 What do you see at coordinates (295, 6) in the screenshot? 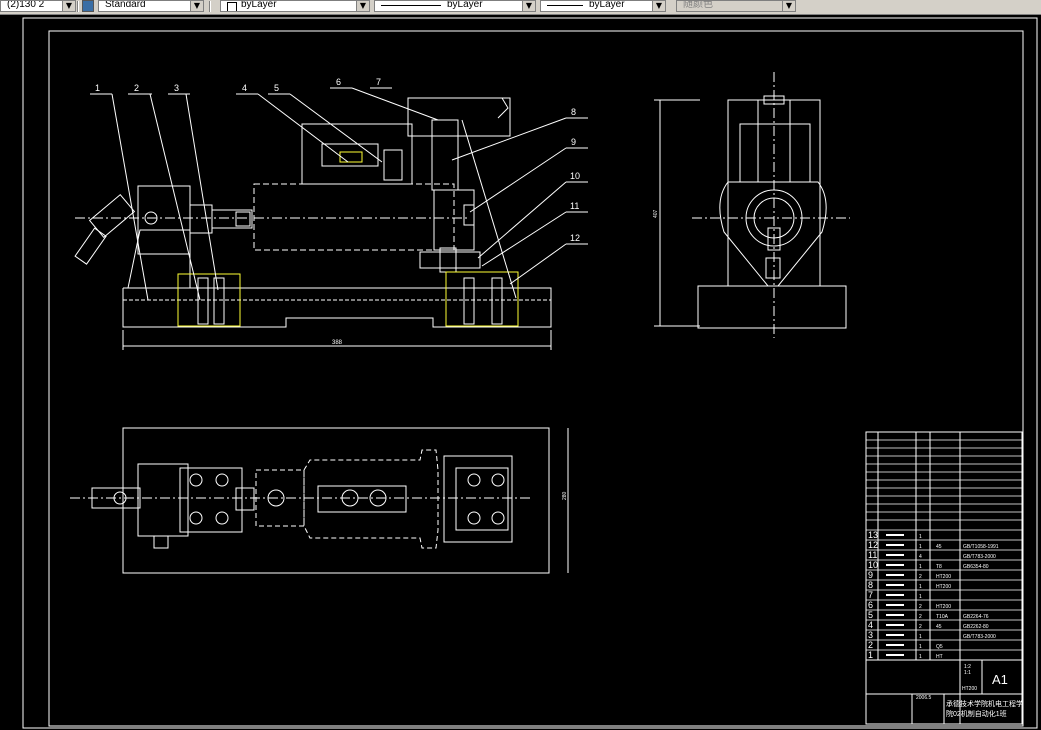
I see `layer-combo: byLayer ▼` at bounding box center [295, 6].